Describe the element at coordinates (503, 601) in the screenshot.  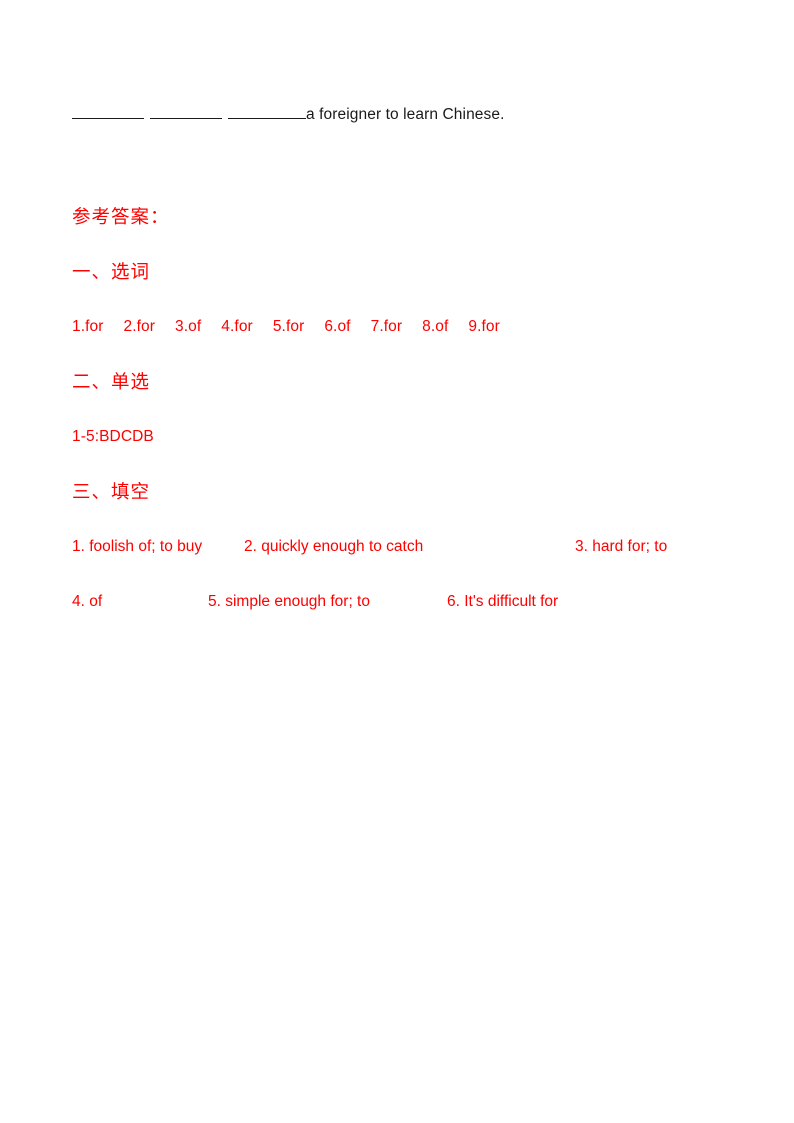
I see `fill-in-answer-6: 6. It's difficult for` at that location.